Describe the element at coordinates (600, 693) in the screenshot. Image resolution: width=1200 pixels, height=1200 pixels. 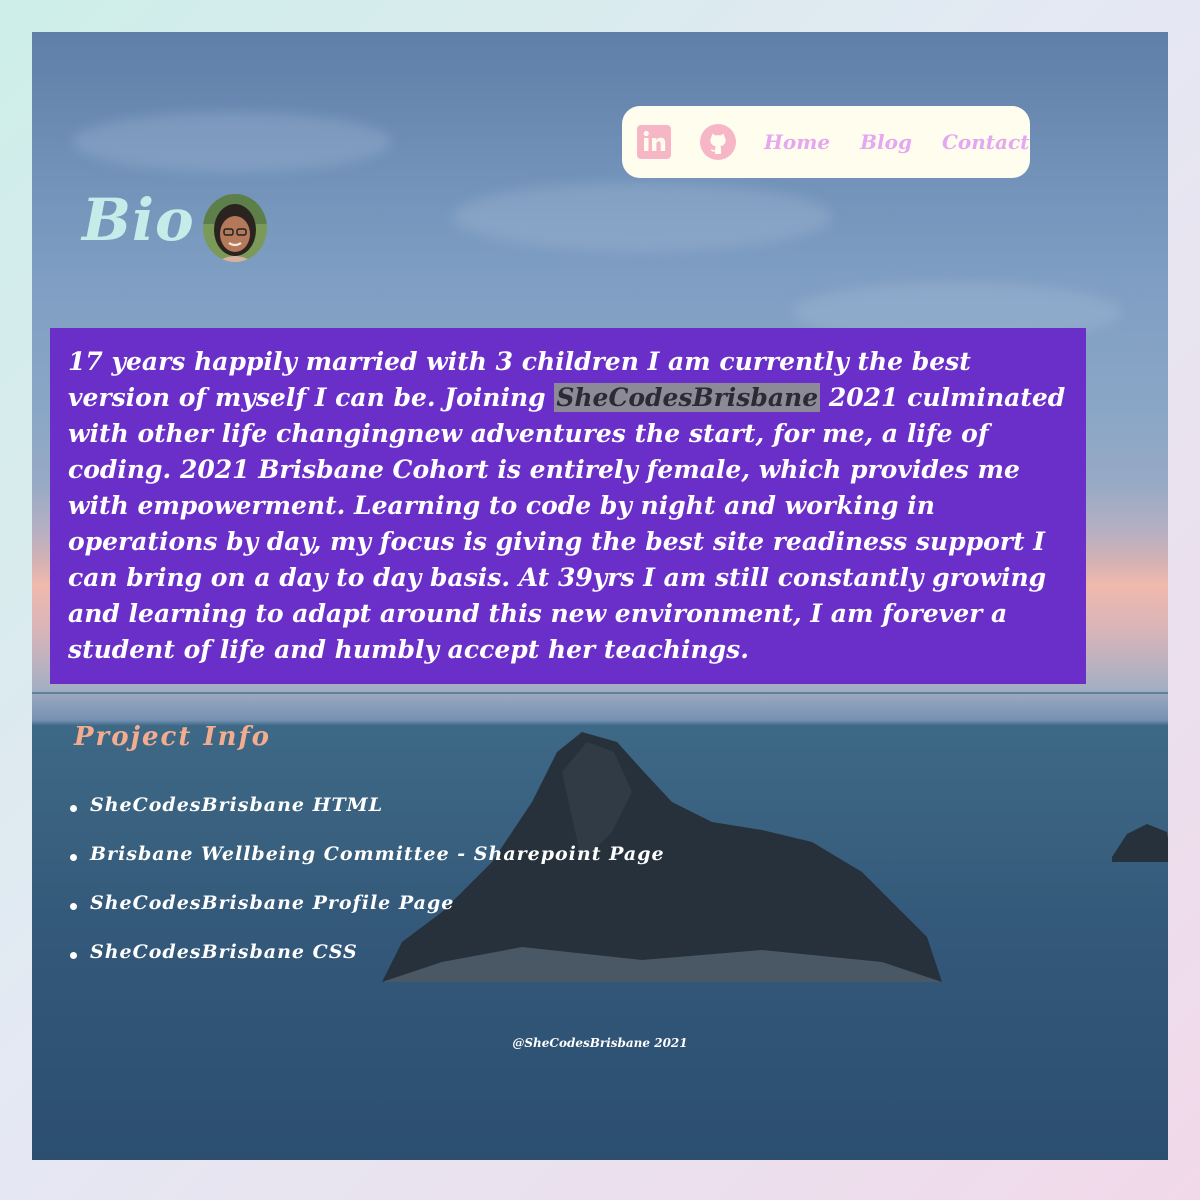
I see `horizon` at that location.